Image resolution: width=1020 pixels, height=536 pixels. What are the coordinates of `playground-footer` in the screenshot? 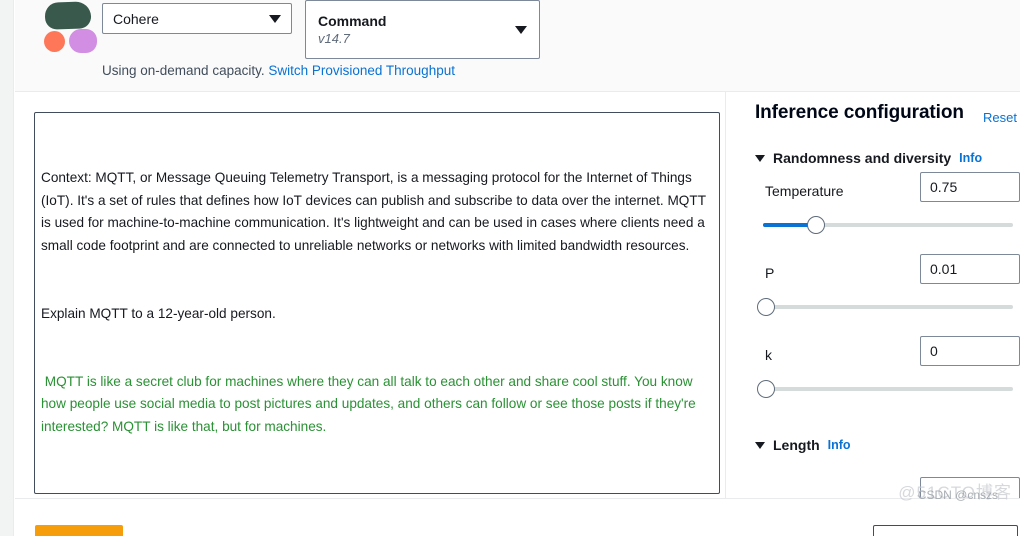 It's located at (517, 517).